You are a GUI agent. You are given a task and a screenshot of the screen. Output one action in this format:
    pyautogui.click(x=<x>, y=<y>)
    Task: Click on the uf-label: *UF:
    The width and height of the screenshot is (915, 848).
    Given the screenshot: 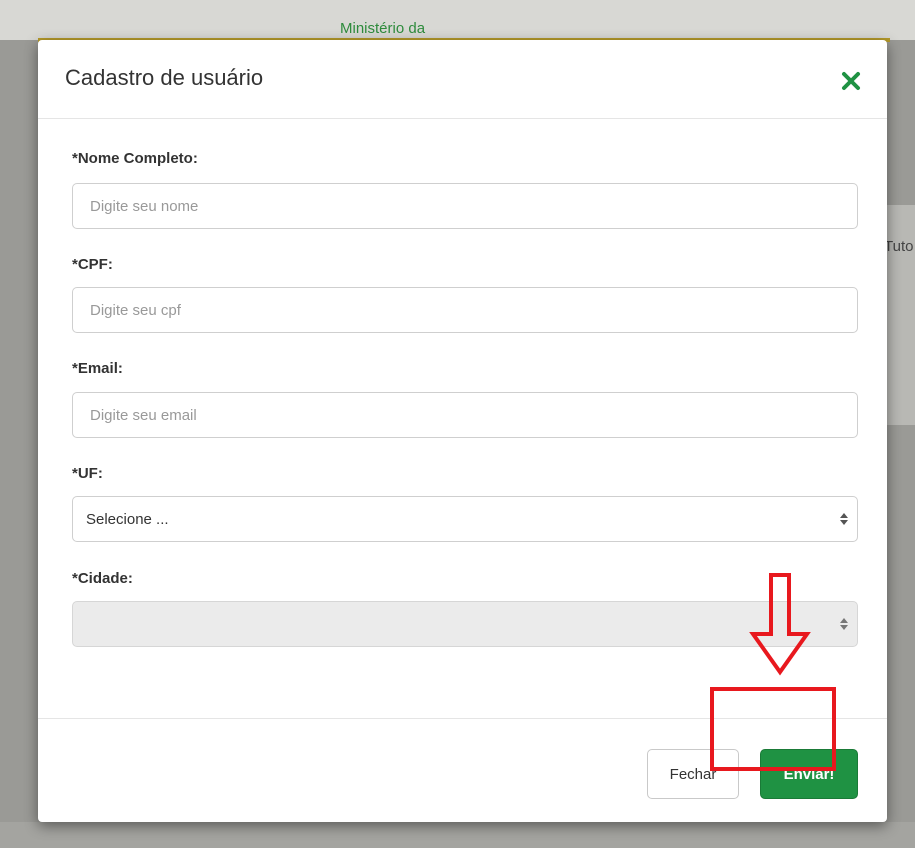 What is the action you would take?
    pyautogui.click(x=87, y=473)
    